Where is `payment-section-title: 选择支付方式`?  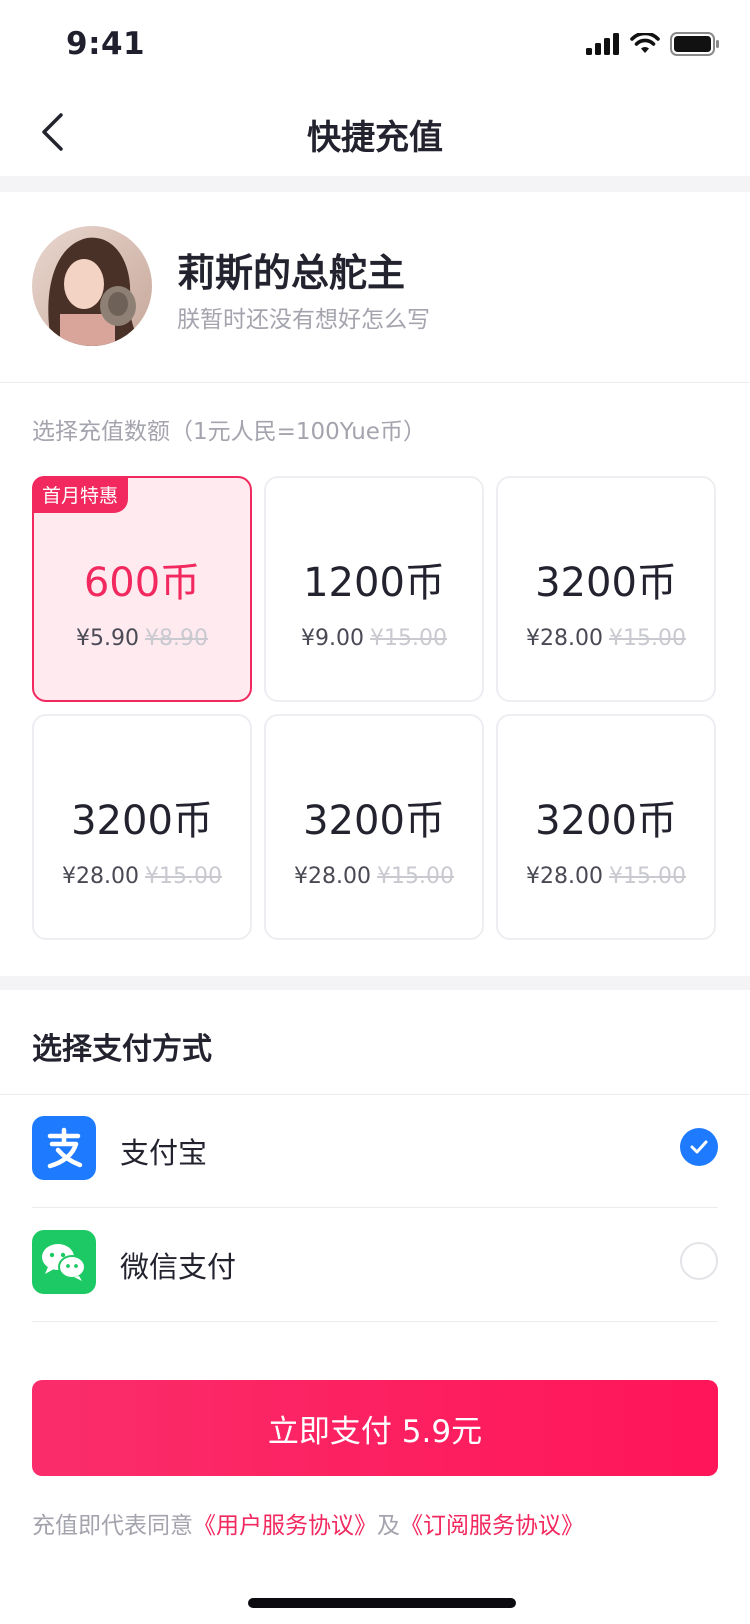
payment-section-title: 选择支付方式 is located at coordinates (122, 1049).